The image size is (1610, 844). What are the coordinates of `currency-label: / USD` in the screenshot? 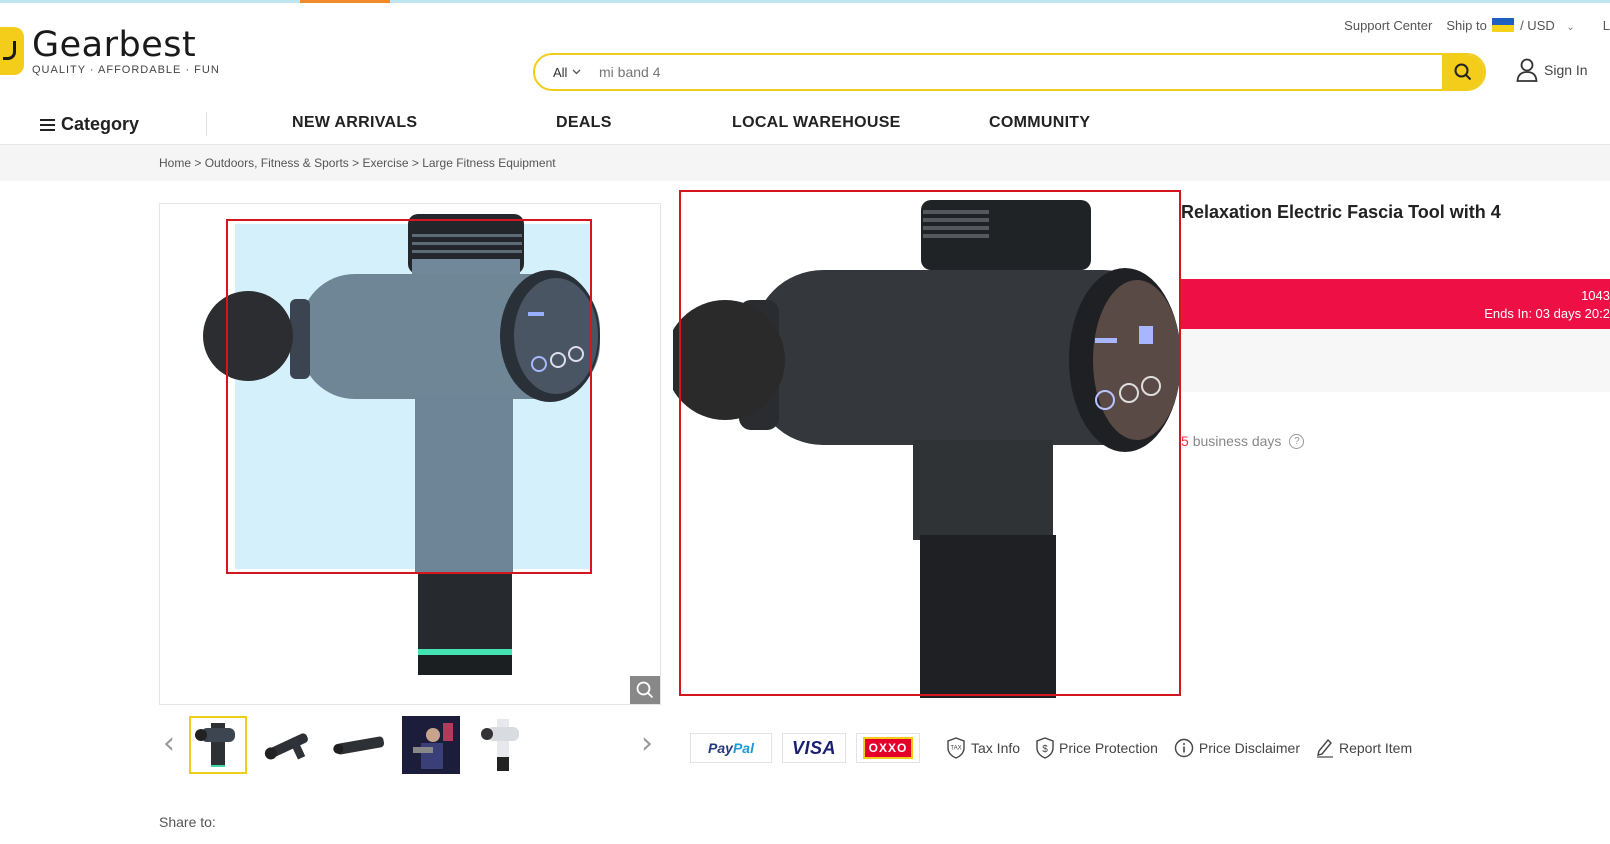 It's located at (1537, 25).